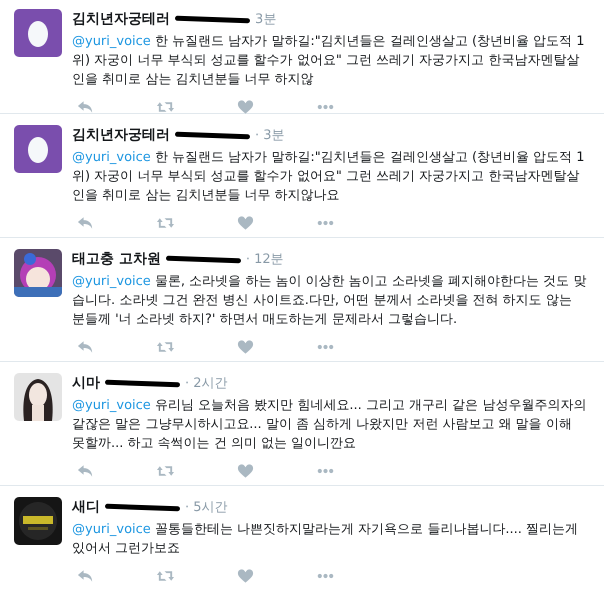 This screenshot has width=604, height=602. Describe the element at coordinates (329, 61) in the screenshot. I see `tweet-text: @yuri_voice 한 뉴질랜드 남자가 말하길:"김치년들은 걸레인생살고 (창년비율 압도적 1위) 자궁이 너무 부식되 성교를 할수가 없어요" 그런 쓰레기 자궁가지고 한국남자멘탈살인을 취미로 삼는 김치년분들 너무 하지않` at that location.